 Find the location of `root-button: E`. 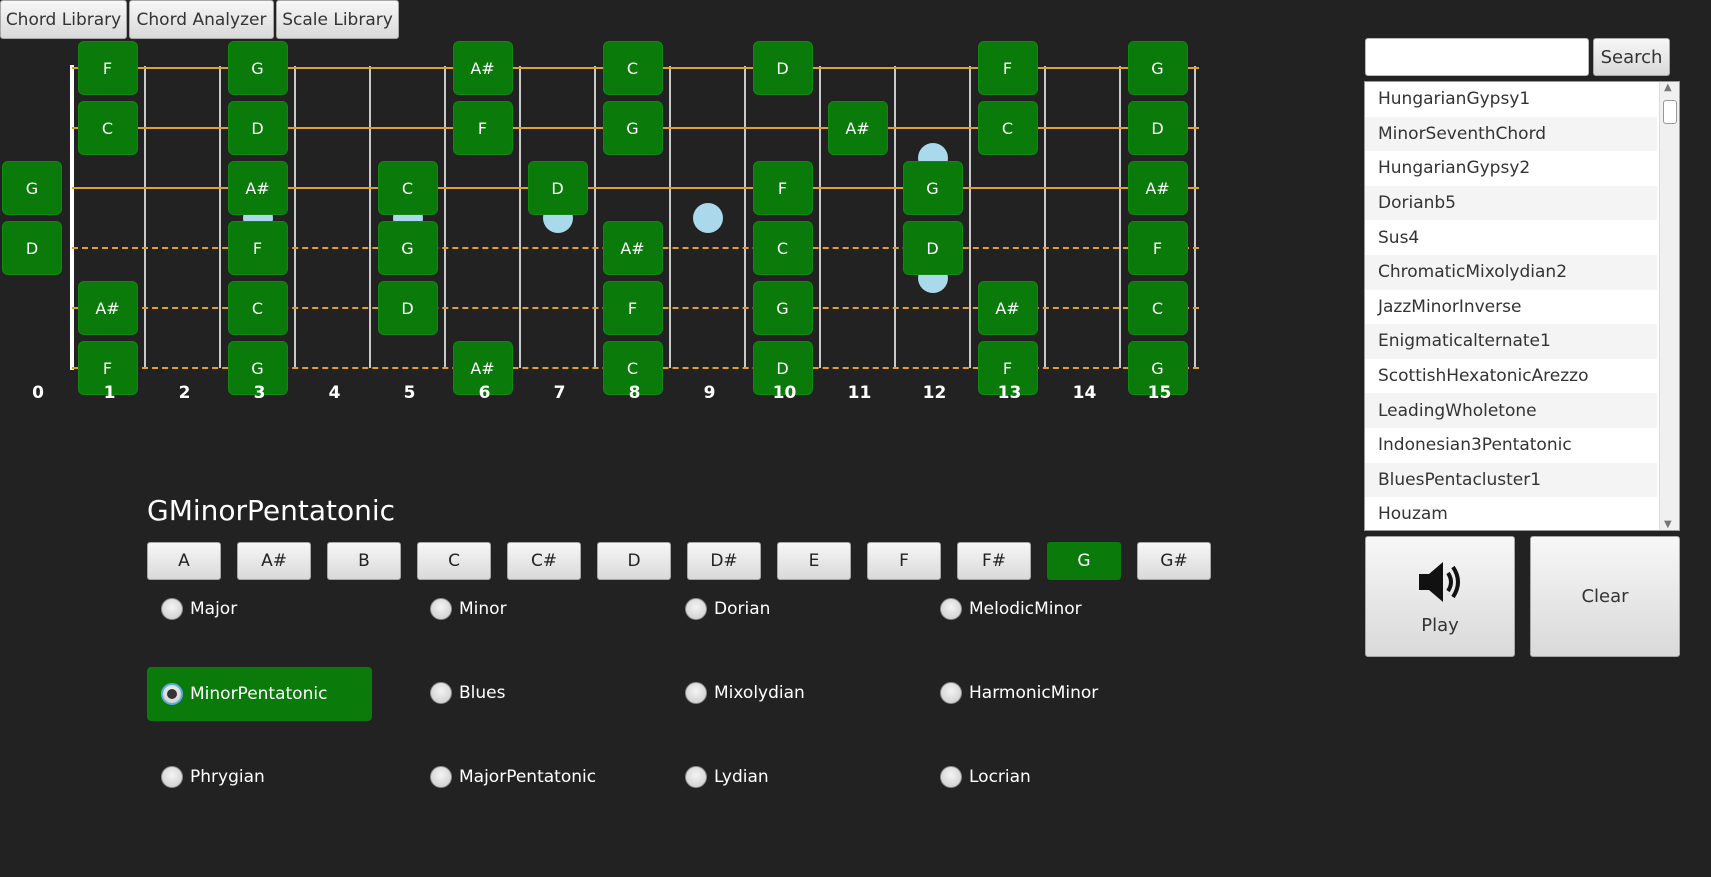

root-button: E is located at coordinates (814, 561).